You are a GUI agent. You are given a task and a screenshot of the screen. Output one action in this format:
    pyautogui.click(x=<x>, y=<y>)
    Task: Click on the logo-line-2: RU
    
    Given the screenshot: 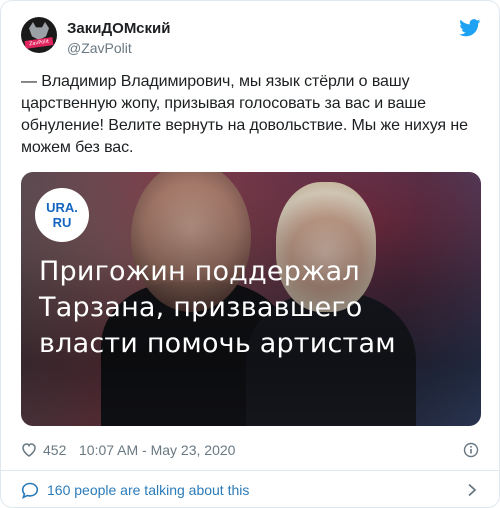 What is the action you would take?
    pyautogui.click(x=62, y=222)
    